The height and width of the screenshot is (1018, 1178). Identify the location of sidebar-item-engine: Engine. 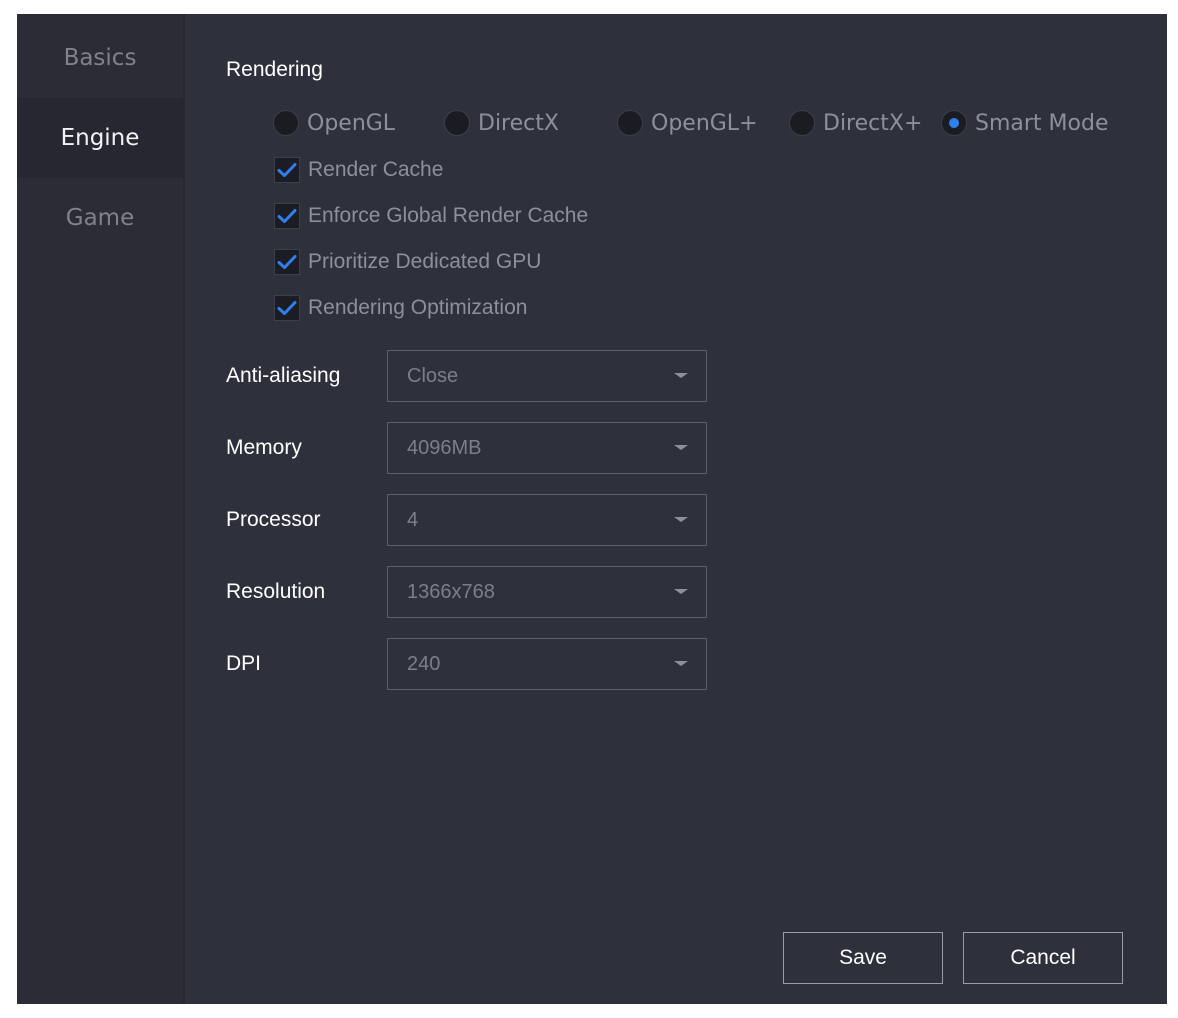
(100, 138).